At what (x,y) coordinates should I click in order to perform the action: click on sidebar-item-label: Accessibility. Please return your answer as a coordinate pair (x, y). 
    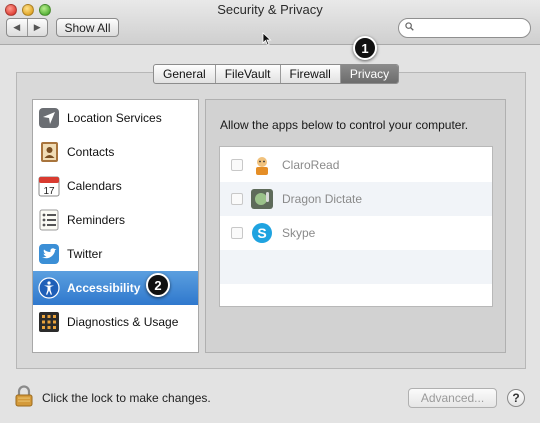
    Looking at the image, I should click on (104, 288).